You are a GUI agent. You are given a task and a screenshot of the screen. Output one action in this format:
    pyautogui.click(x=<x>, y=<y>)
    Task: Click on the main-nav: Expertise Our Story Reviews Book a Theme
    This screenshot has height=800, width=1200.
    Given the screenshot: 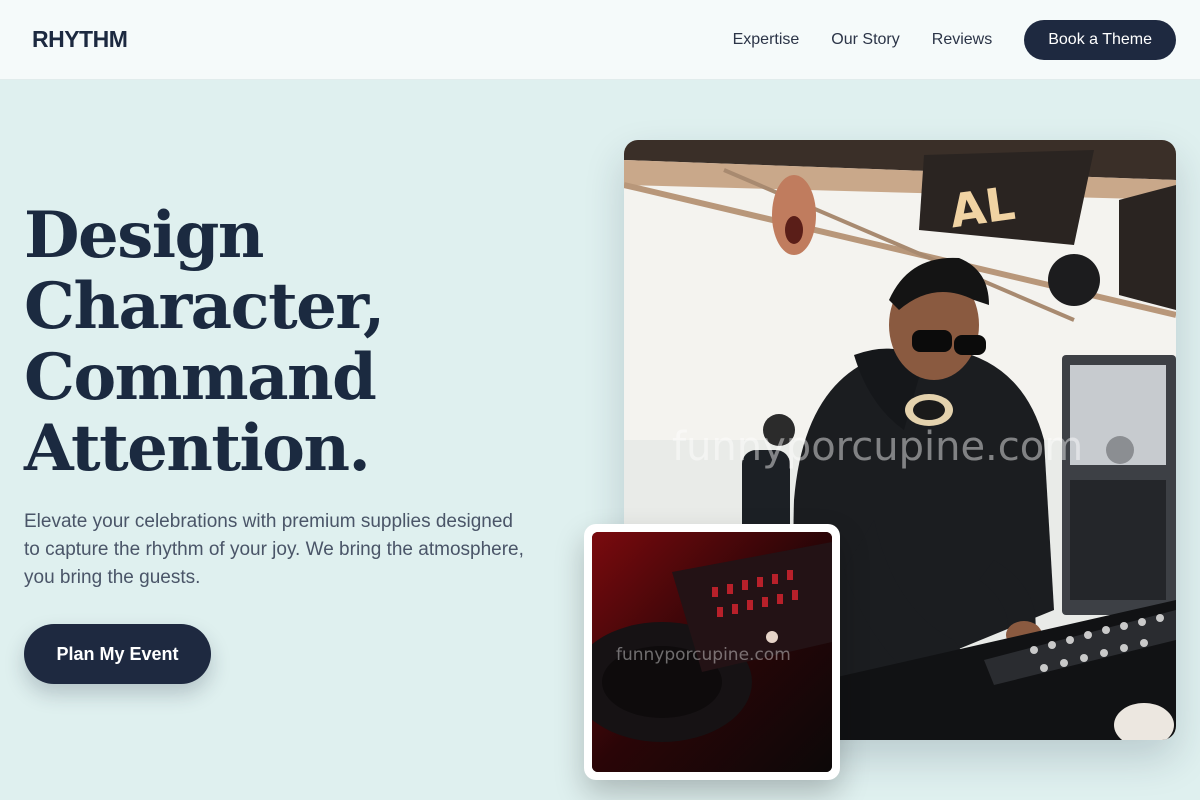 What is the action you would take?
    pyautogui.click(x=938, y=39)
    